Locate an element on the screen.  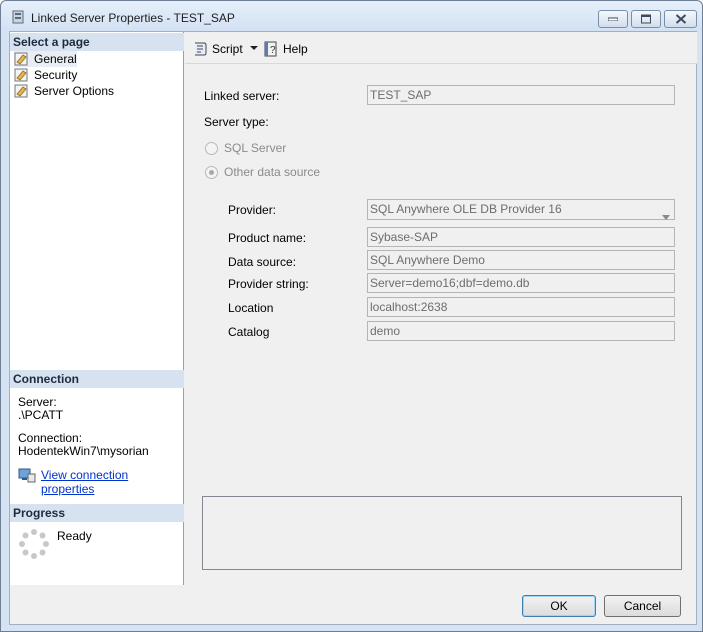
script-label: Script is located at coordinates (227, 49).